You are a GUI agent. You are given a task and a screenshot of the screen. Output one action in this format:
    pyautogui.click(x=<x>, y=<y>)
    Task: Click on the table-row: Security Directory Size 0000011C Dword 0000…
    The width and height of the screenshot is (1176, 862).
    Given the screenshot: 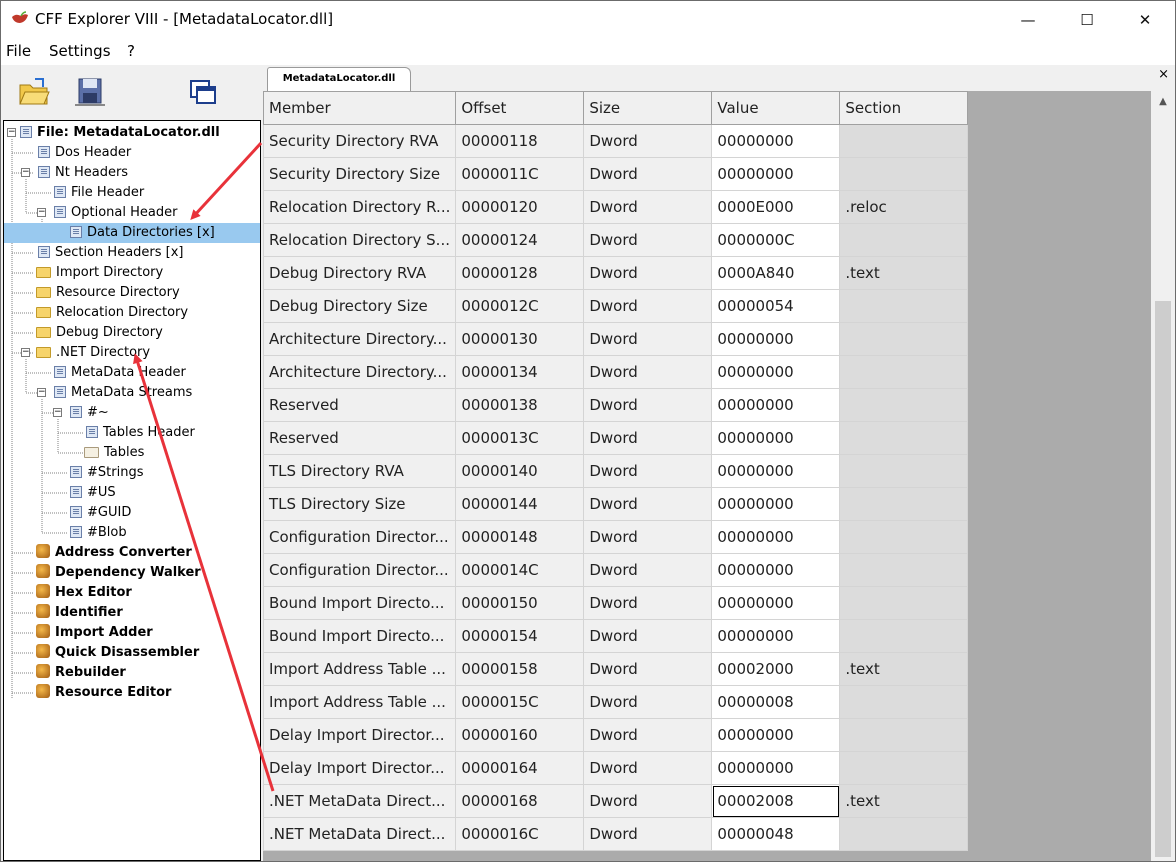 What is the action you would take?
    pyautogui.click(x=616, y=174)
    